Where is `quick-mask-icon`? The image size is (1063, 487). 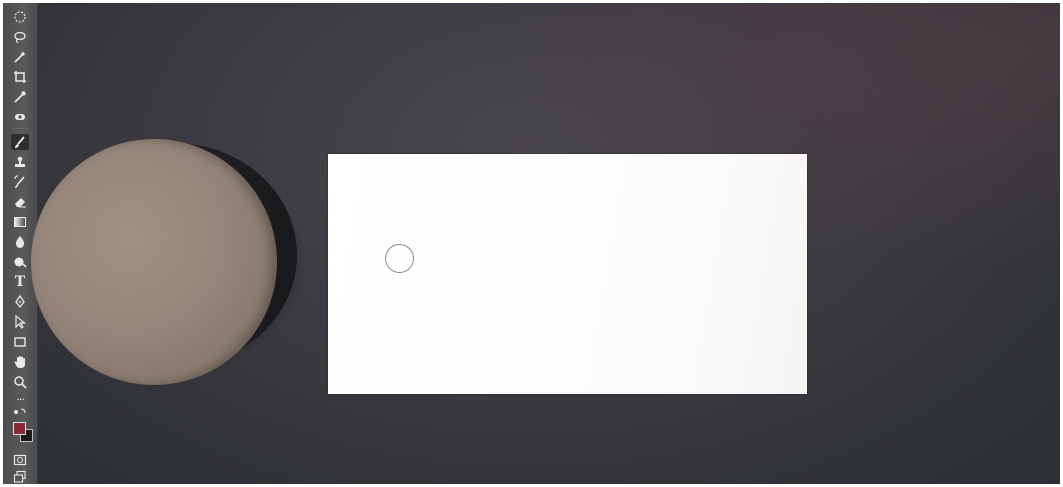 quick-mask-icon is located at coordinates (20, 460).